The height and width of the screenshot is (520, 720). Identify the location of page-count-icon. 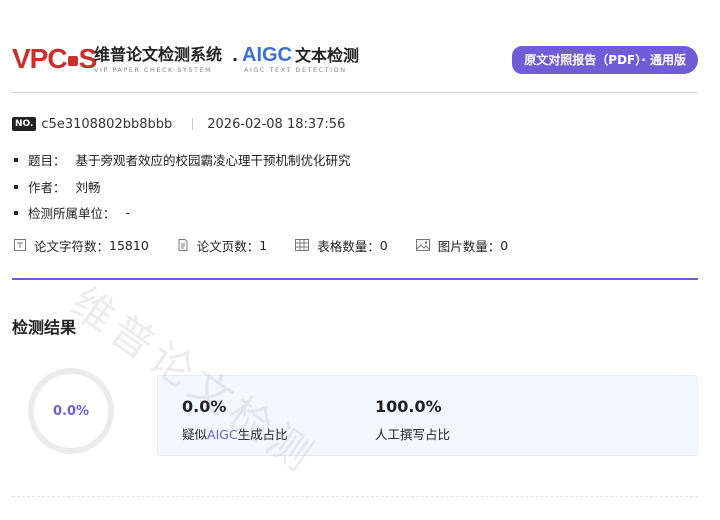
(183, 245).